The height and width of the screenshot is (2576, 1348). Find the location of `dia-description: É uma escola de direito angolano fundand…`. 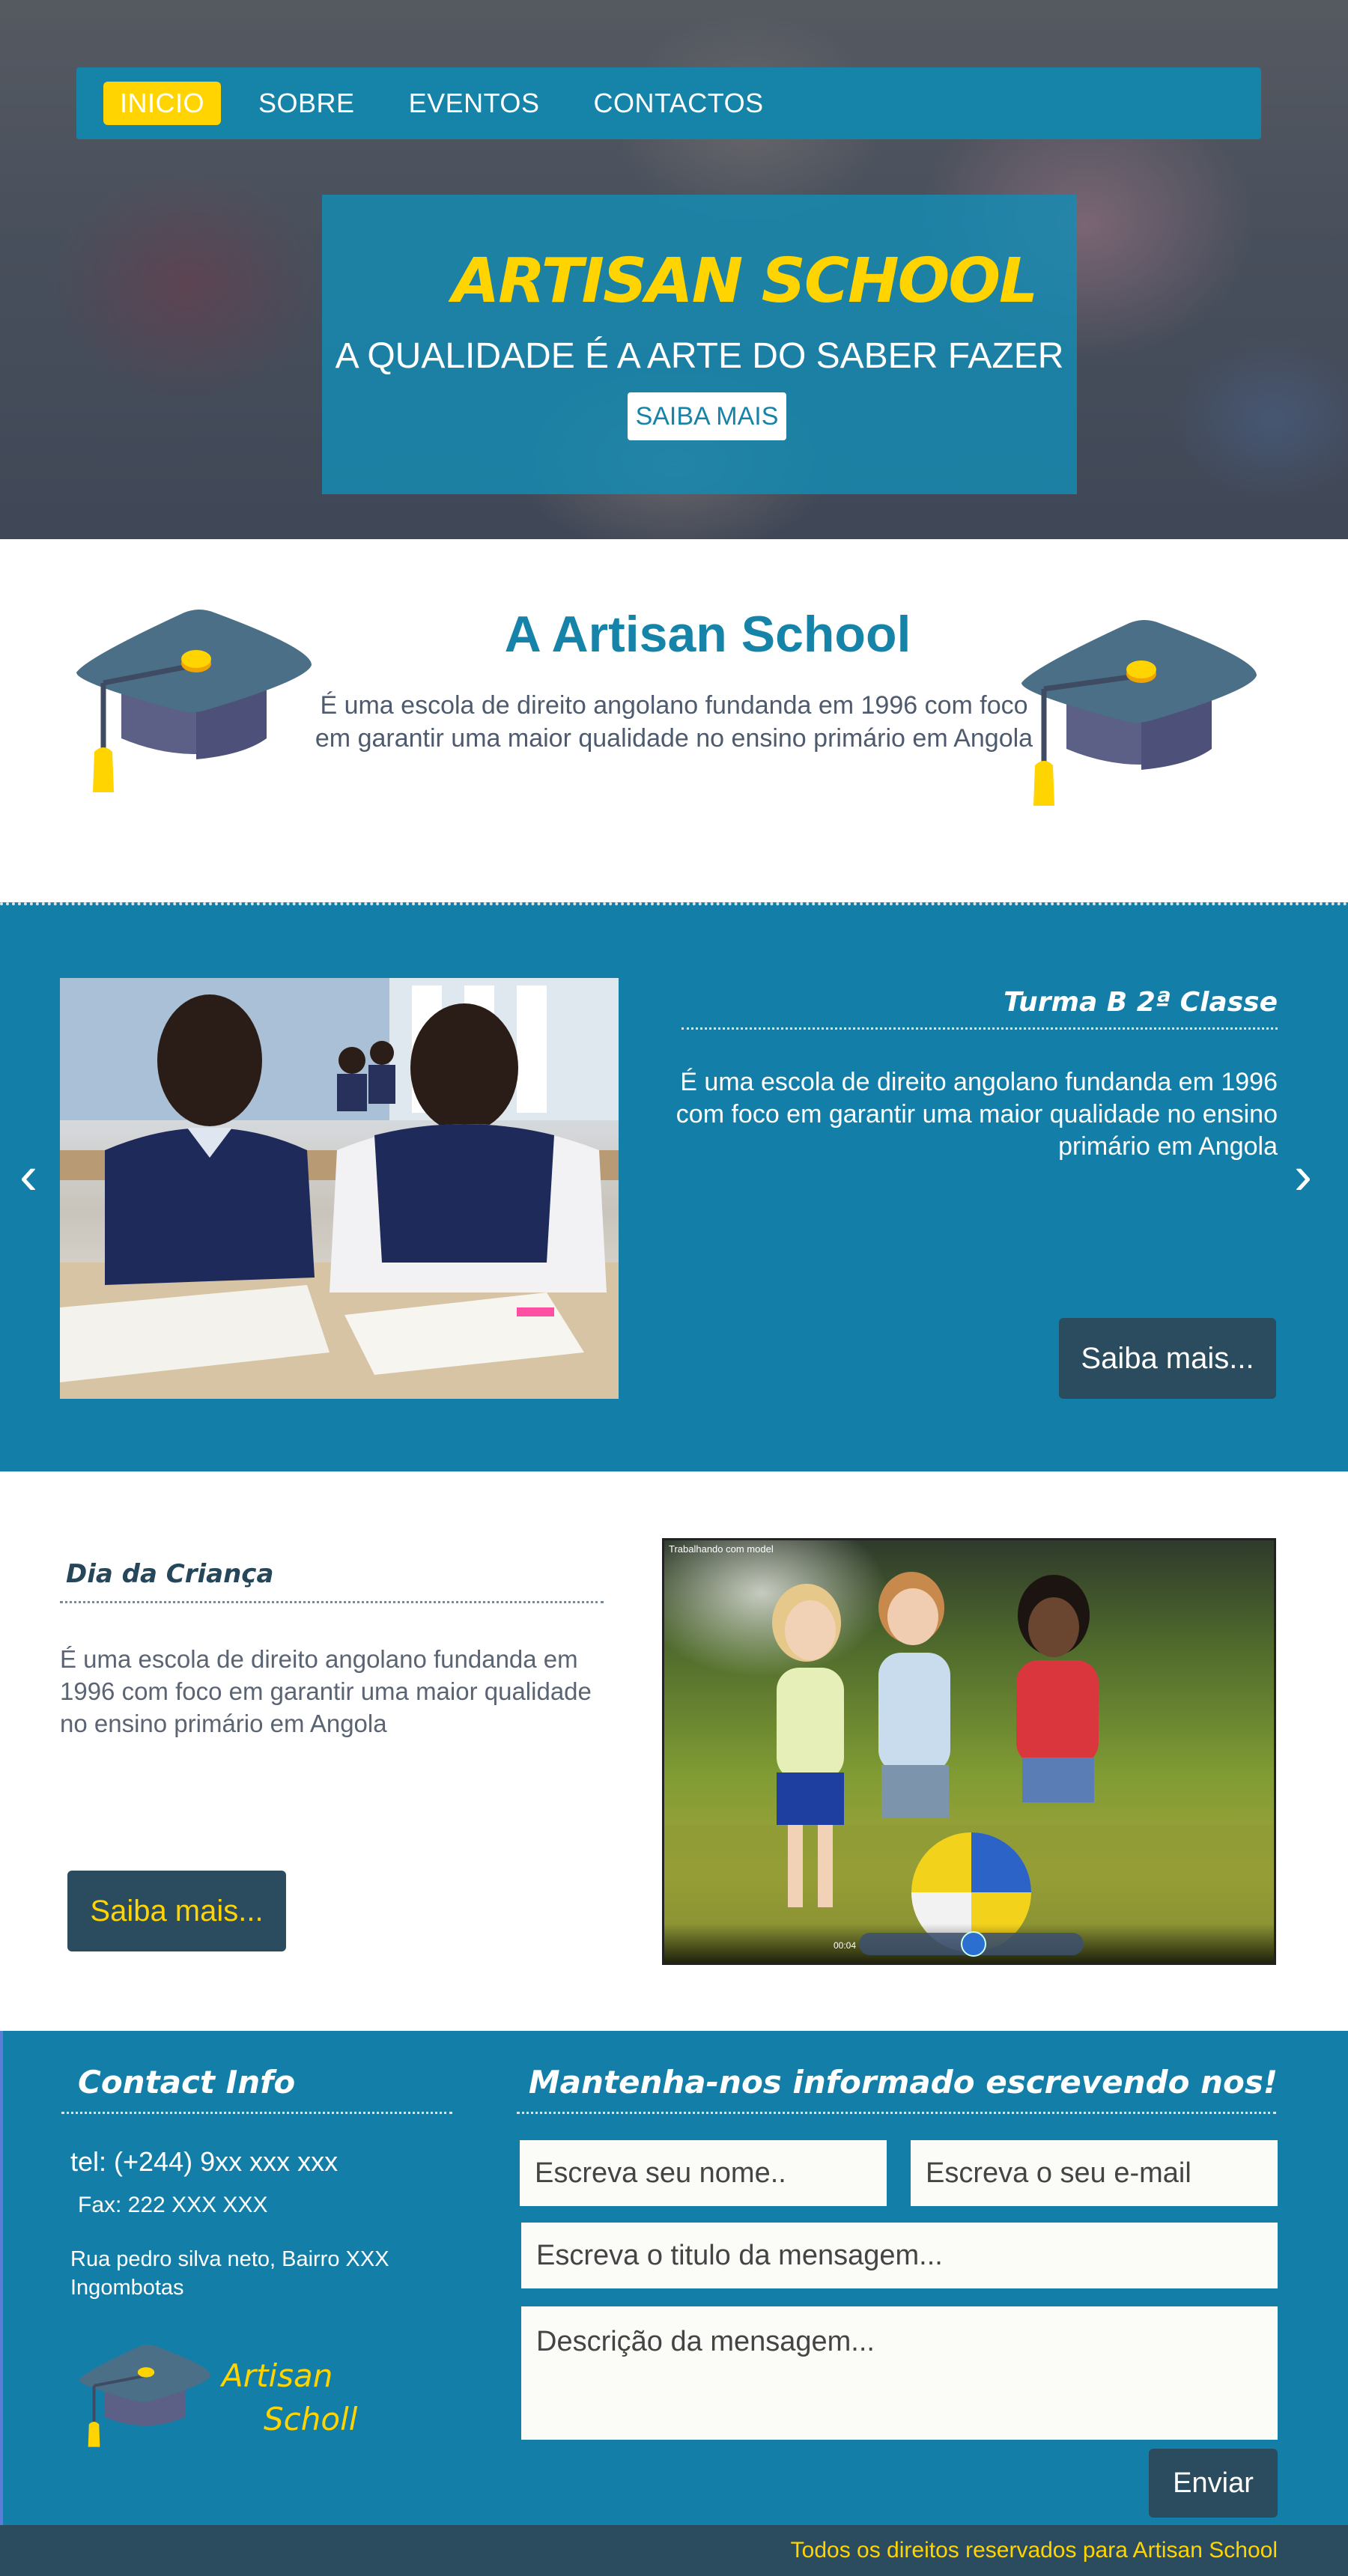

dia-description: É uma escola de direito angolano fundand… is located at coordinates (326, 1691).